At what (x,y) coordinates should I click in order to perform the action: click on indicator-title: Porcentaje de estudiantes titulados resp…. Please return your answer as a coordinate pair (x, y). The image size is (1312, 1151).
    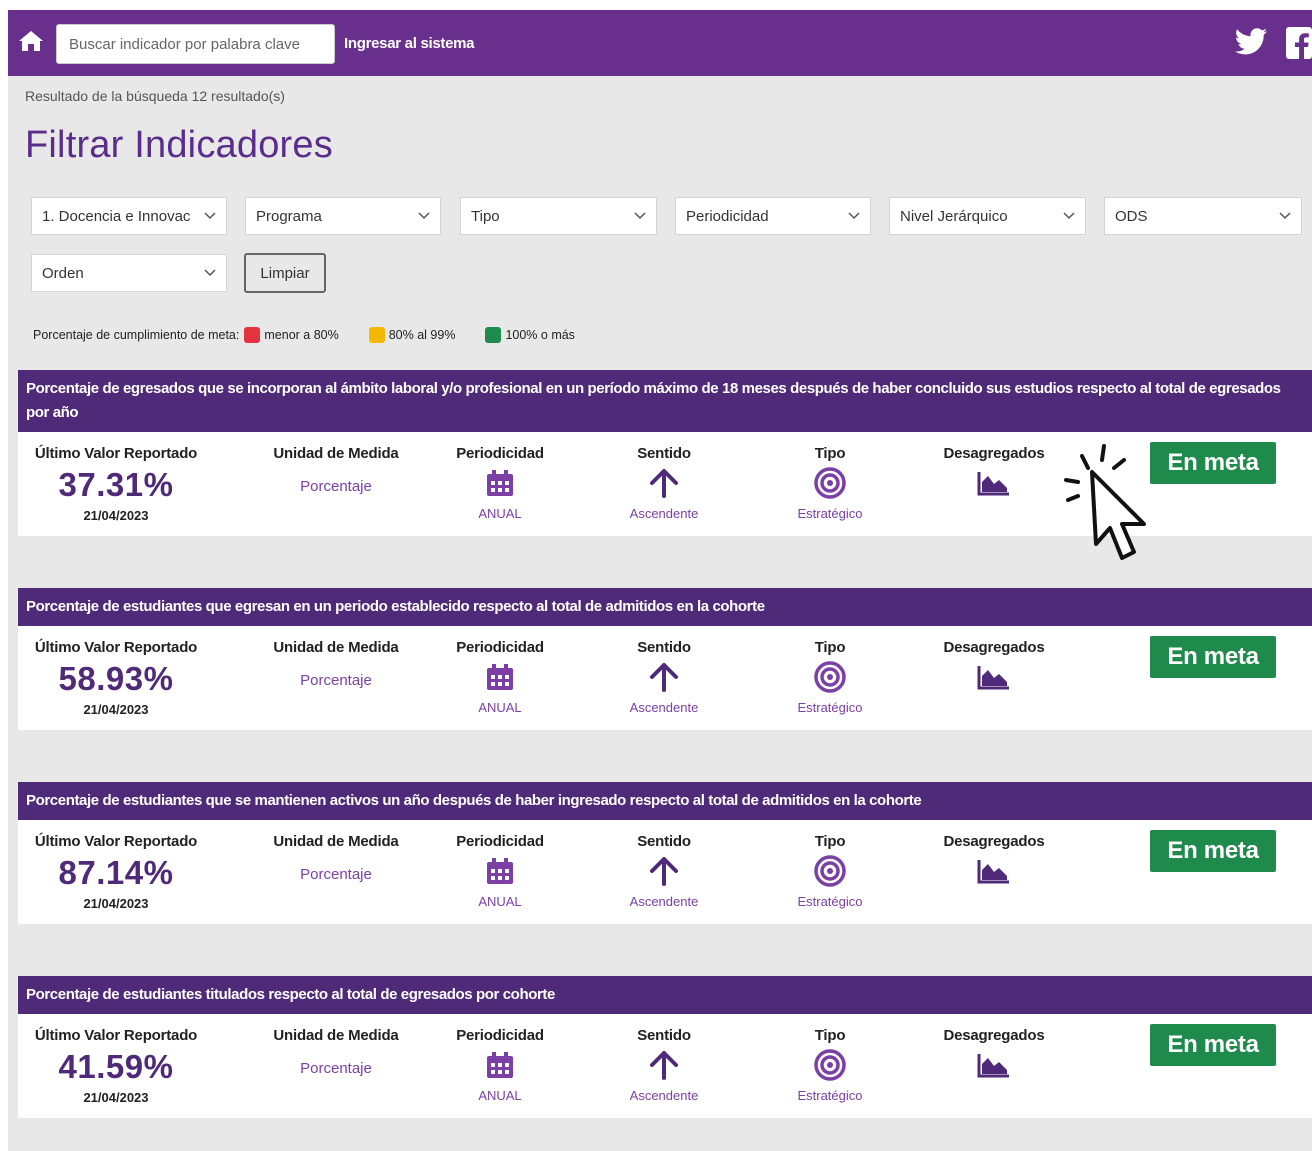
    Looking at the image, I should click on (665, 995).